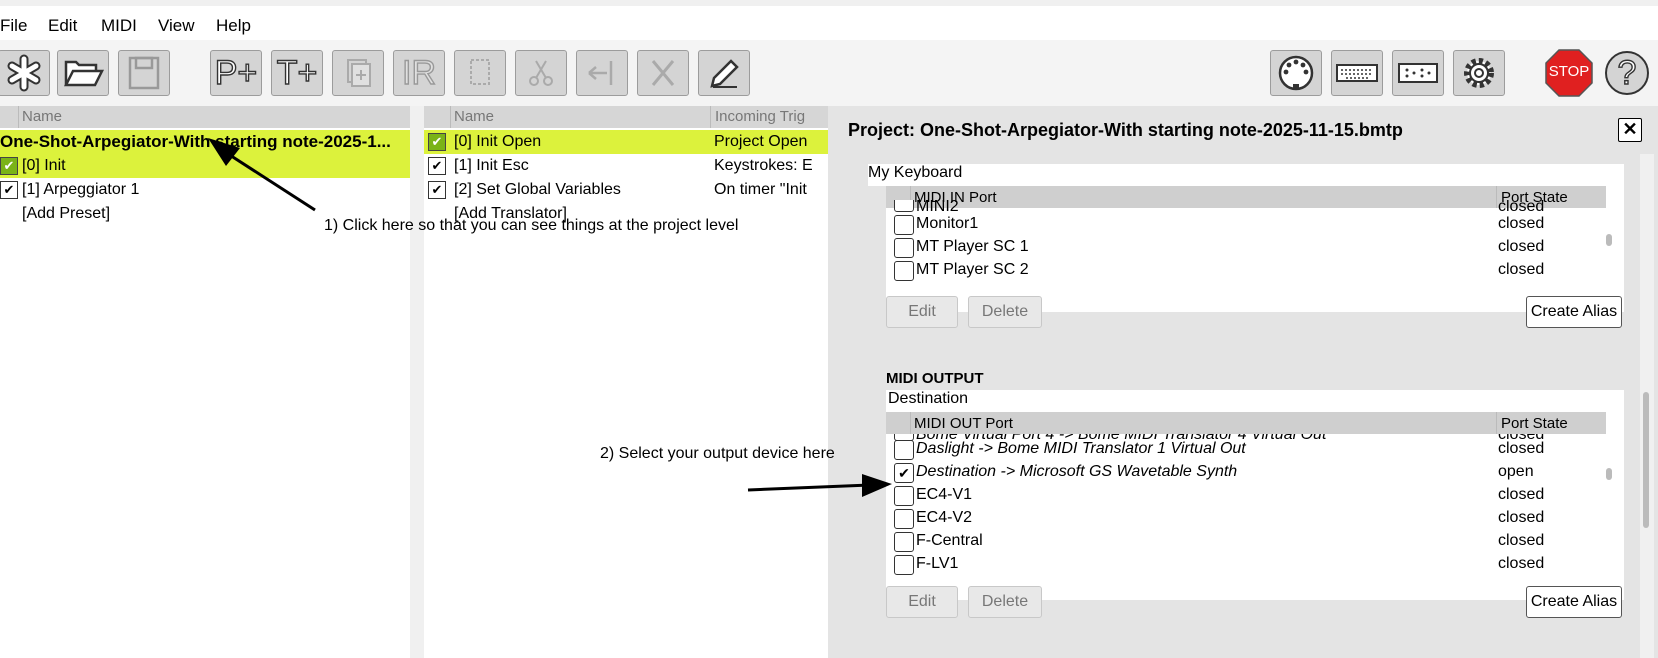  Describe the element at coordinates (763, 165) in the screenshot. I see `translator-trigger: Keystrokes: E` at that location.